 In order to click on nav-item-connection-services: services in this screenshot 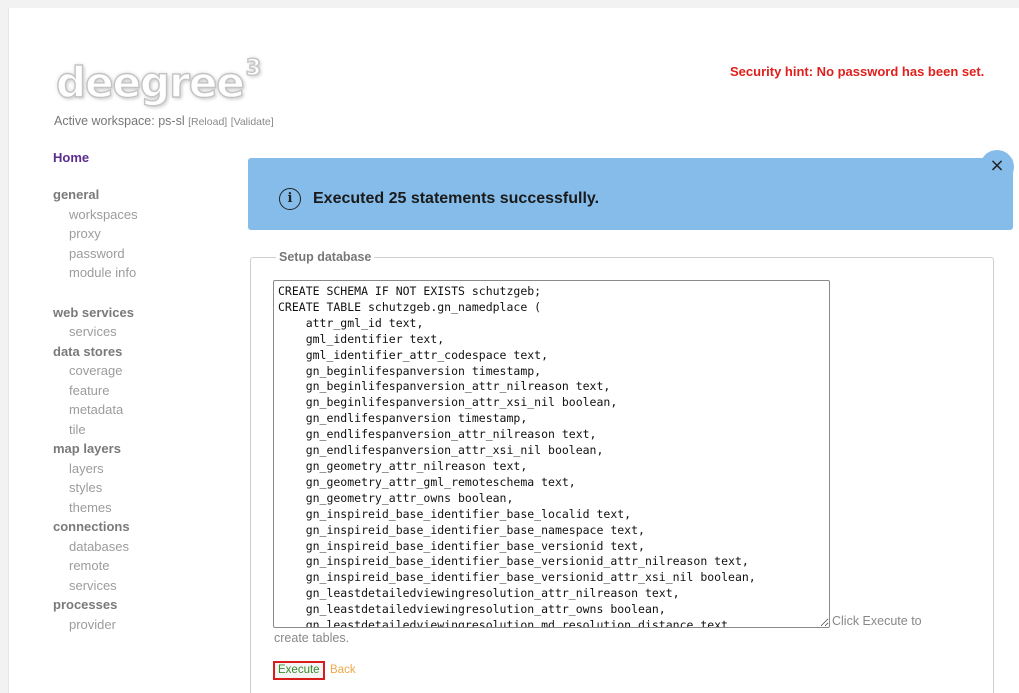, I will do `click(148, 586)`.